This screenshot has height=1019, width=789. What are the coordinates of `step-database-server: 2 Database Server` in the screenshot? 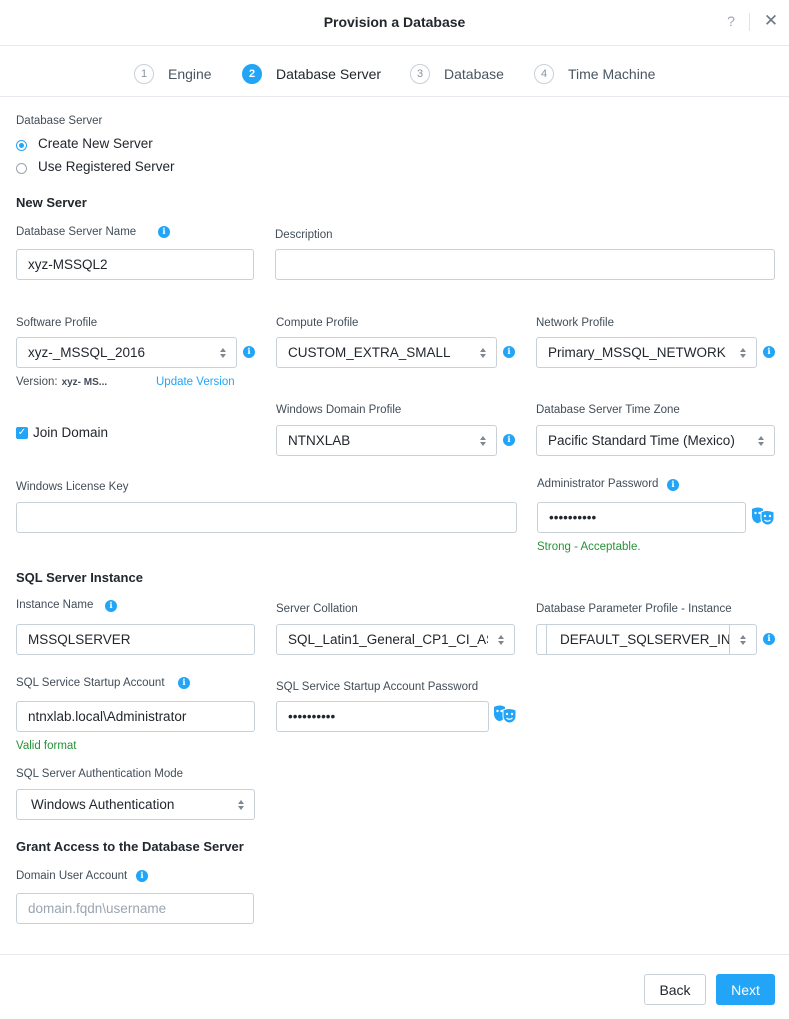 It's located at (311, 74).